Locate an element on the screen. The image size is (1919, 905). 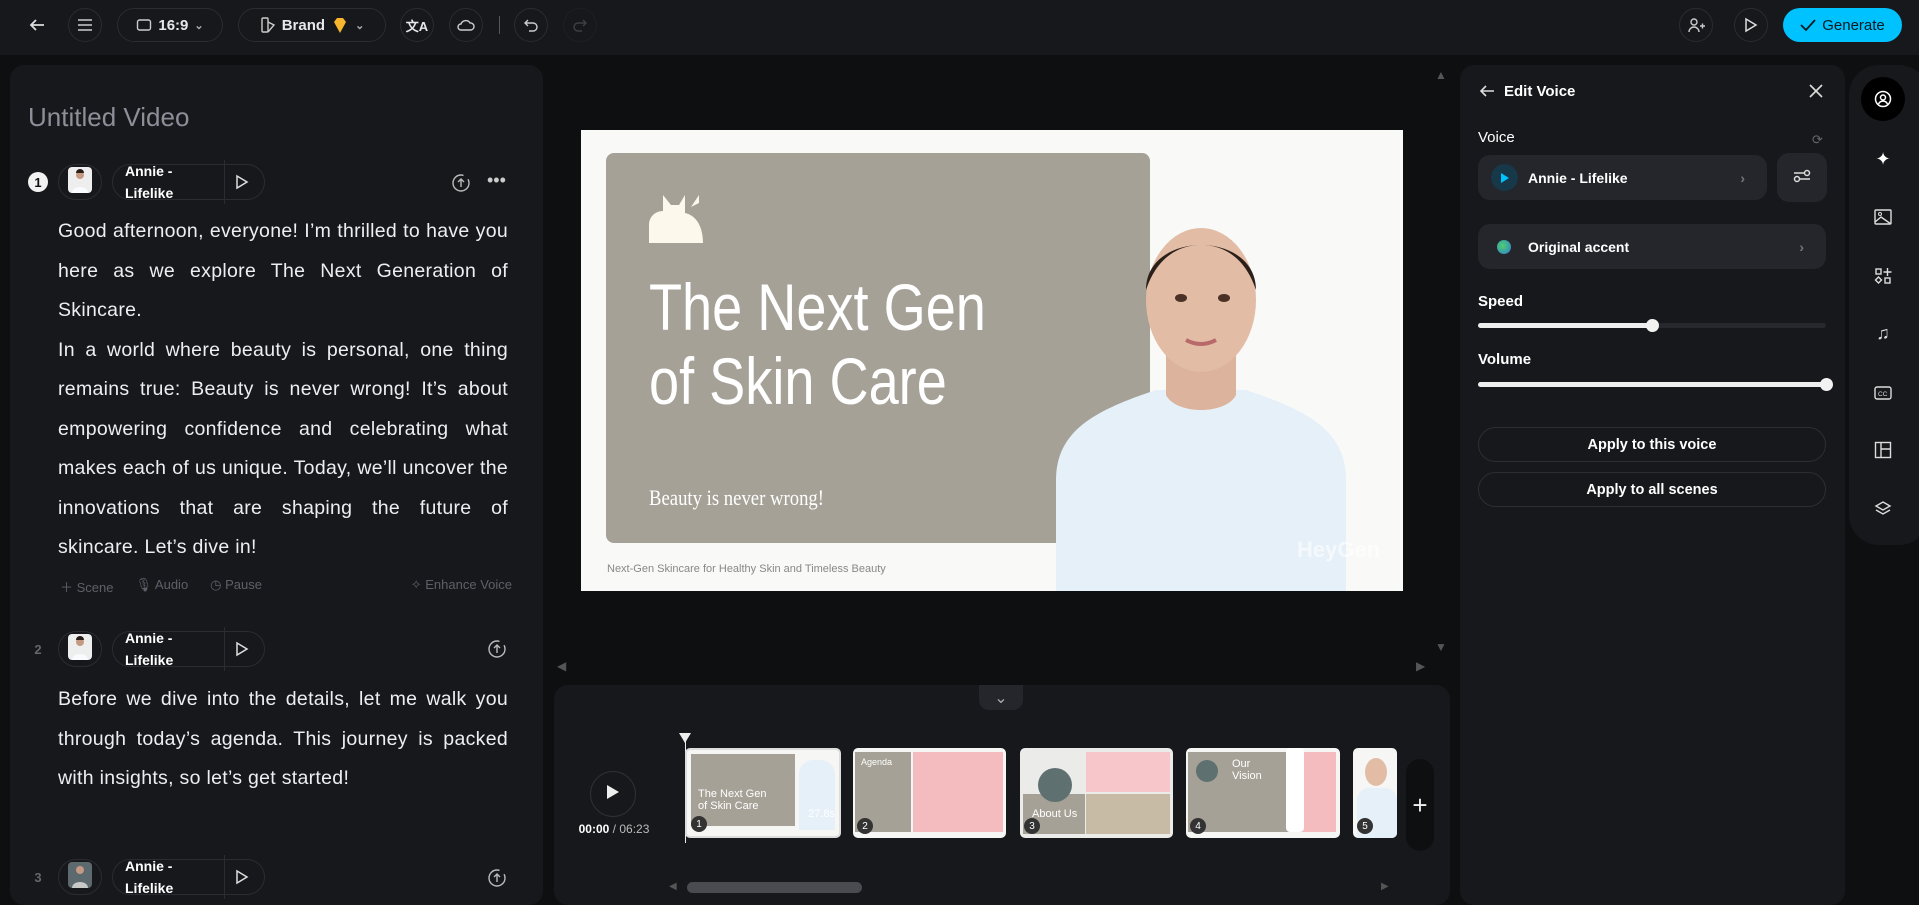
ai-sparkle-icon: ✦ is located at coordinates (1883, 159).